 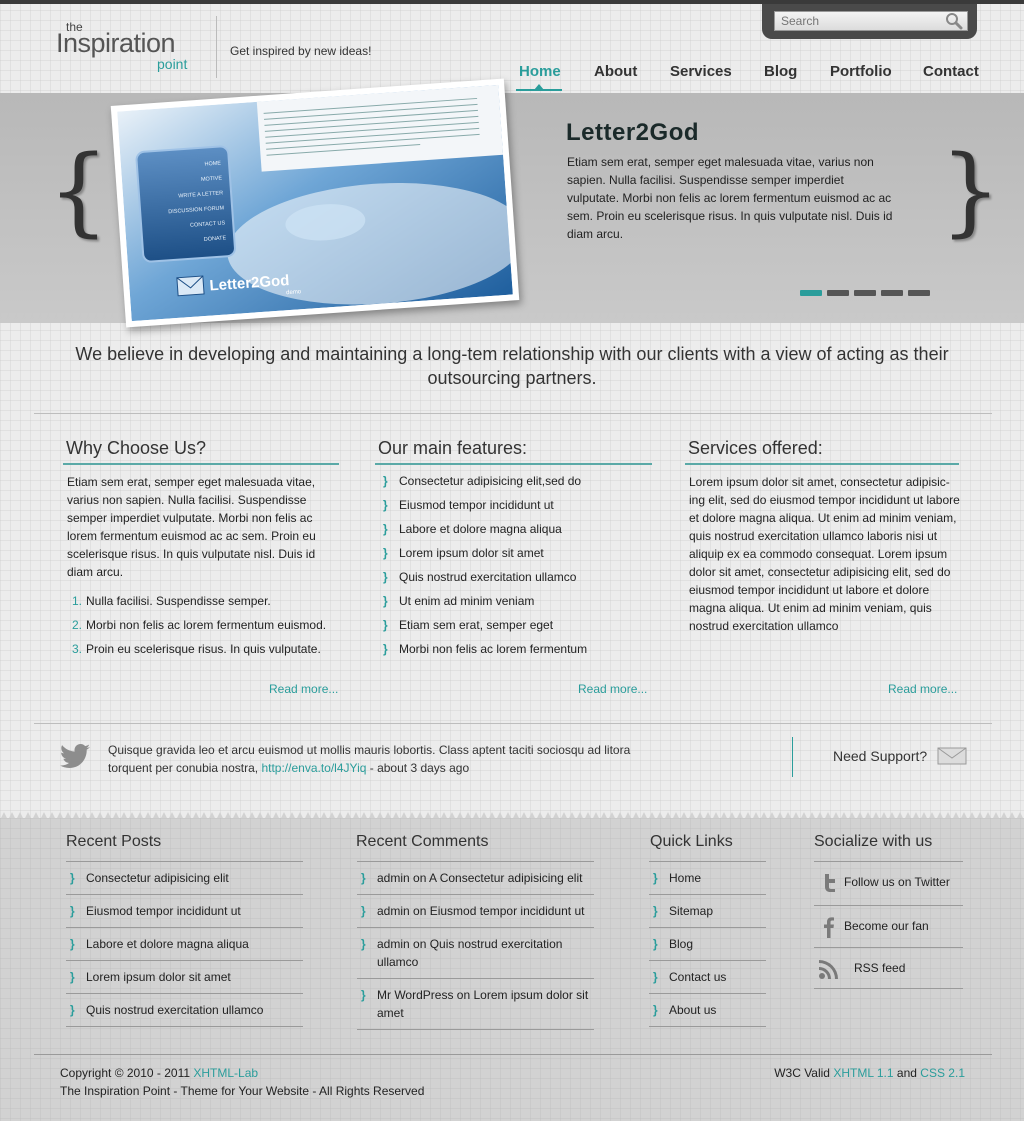 I want to click on recent-posts-title: Recent Posts, so click(x=114, y=841).